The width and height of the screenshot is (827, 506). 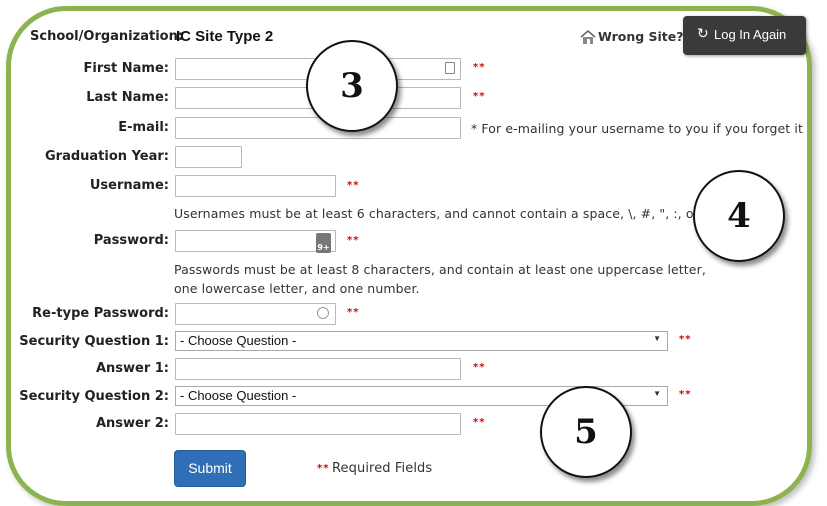 What do you see at coordinates (703, 34) in the screenshot?
I see `refresh-icon: ↻` at bounding box center [703, 34].